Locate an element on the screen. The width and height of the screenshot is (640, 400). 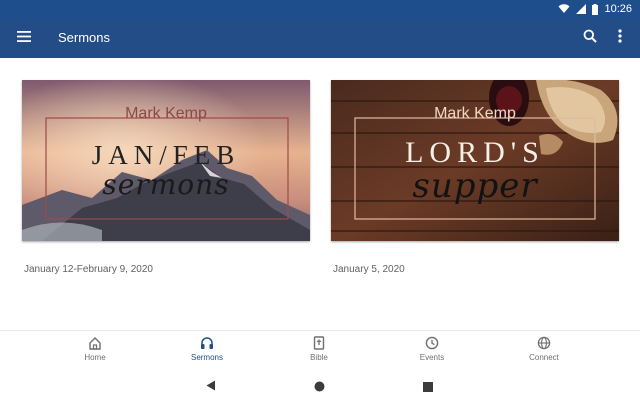
nav-label-sermons: Sermons is located at coordinates (206, 357).